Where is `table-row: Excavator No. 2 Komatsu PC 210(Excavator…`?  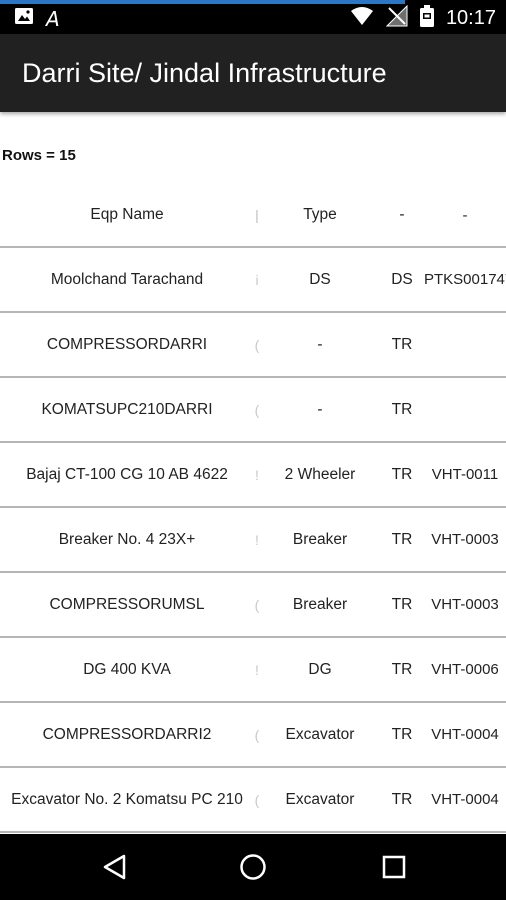
table-row: Excavator No. 2 Komatsu PC 210(Excavator… is located at coordinates (253, 800).